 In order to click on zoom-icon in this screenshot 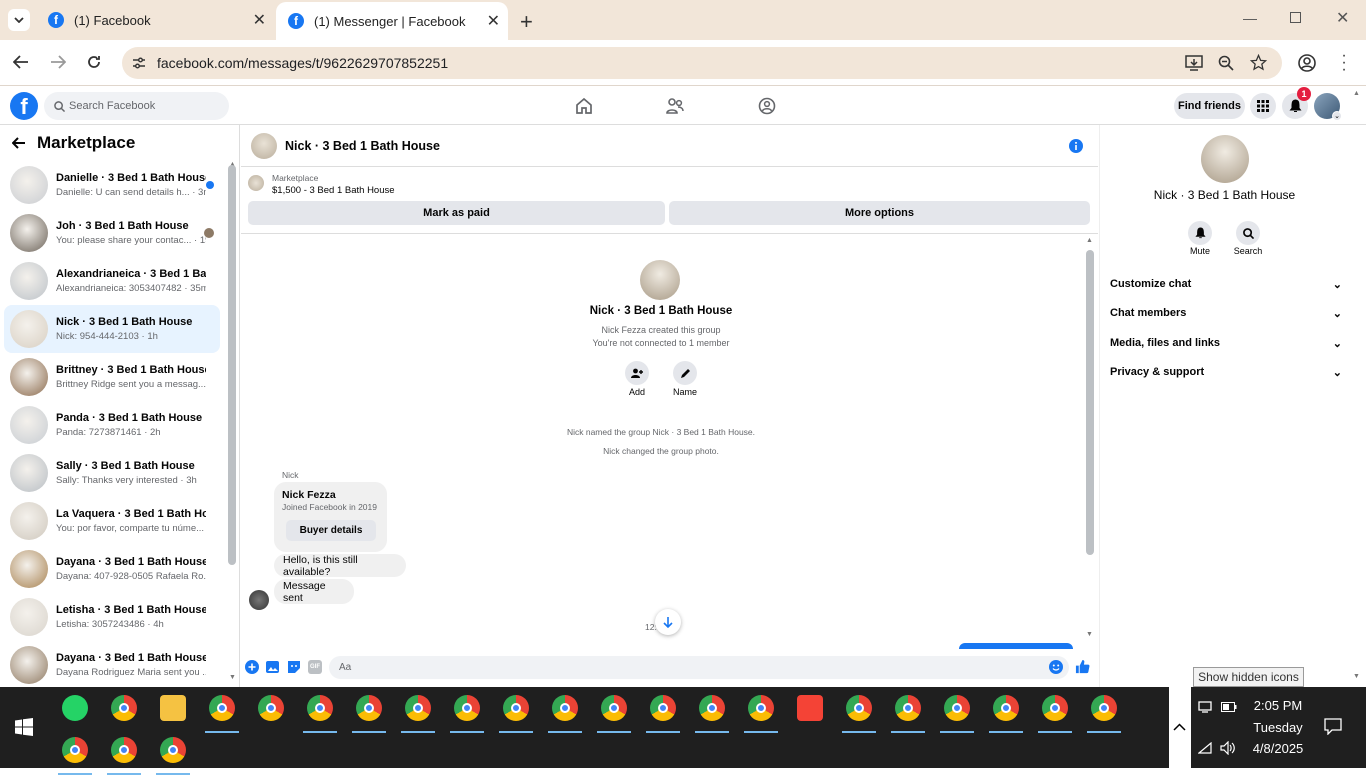, I will do `click(1226, 63)`.